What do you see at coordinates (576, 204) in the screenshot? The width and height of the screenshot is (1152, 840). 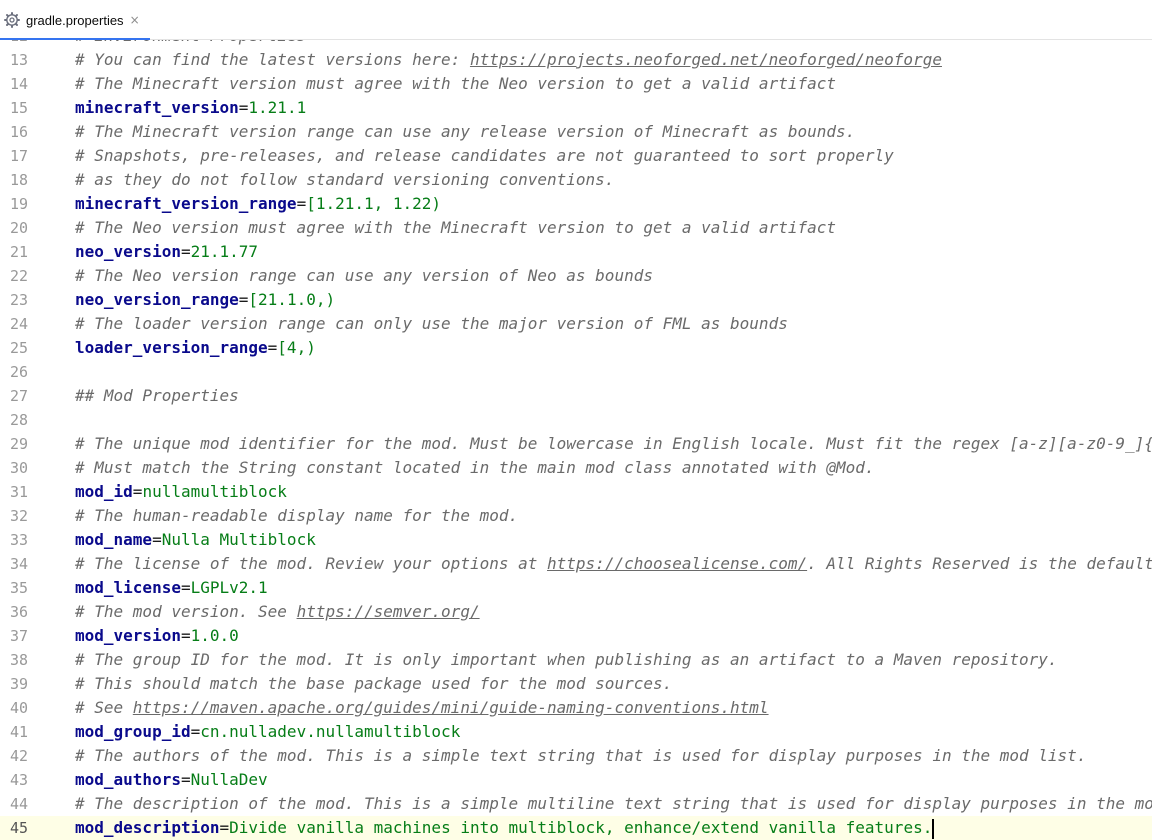 I see `code-line: 19 minecraft_version_range=[1.21.1, 1.22)` at bounding box center [576, 204].